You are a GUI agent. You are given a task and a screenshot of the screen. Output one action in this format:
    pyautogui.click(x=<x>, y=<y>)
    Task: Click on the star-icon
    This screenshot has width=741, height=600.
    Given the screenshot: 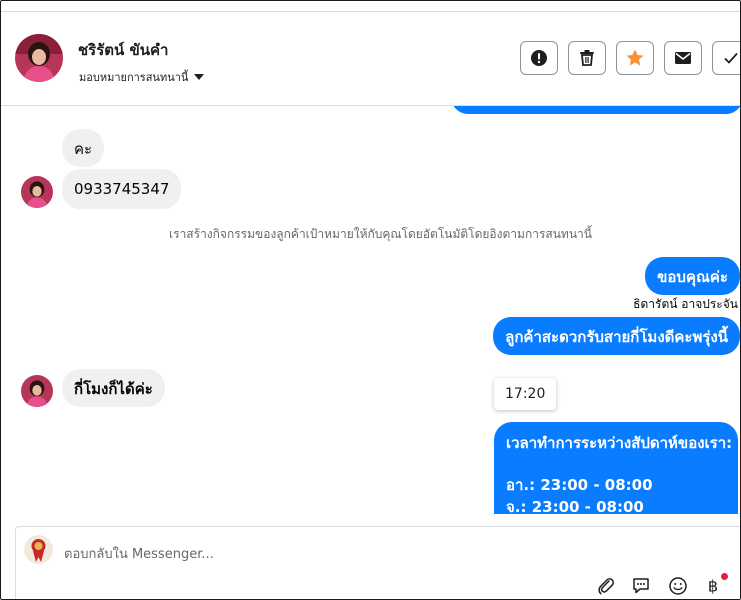 What is the action you would take?
    pyautogui.click(x=635, y=57)
    